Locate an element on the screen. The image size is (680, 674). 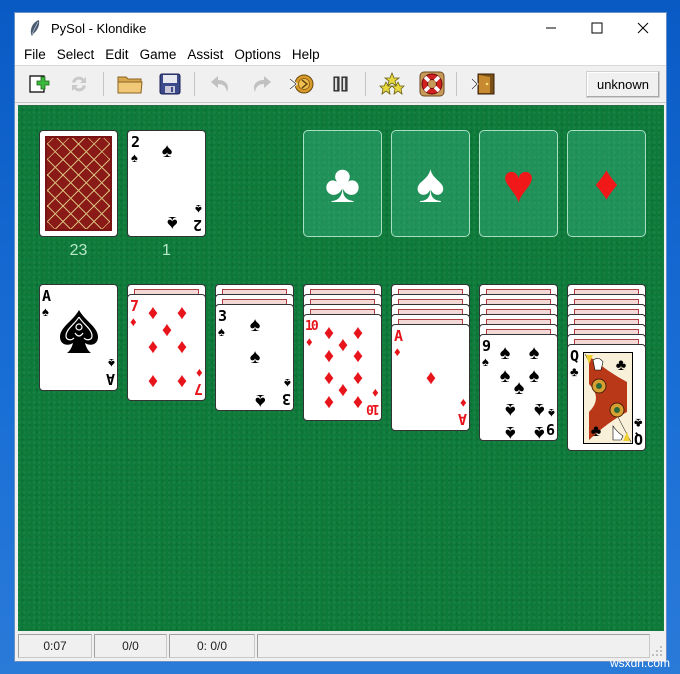
tableau-5-top-card: A ♦ ♦ ♦ A is located at coordinates (430, 377).